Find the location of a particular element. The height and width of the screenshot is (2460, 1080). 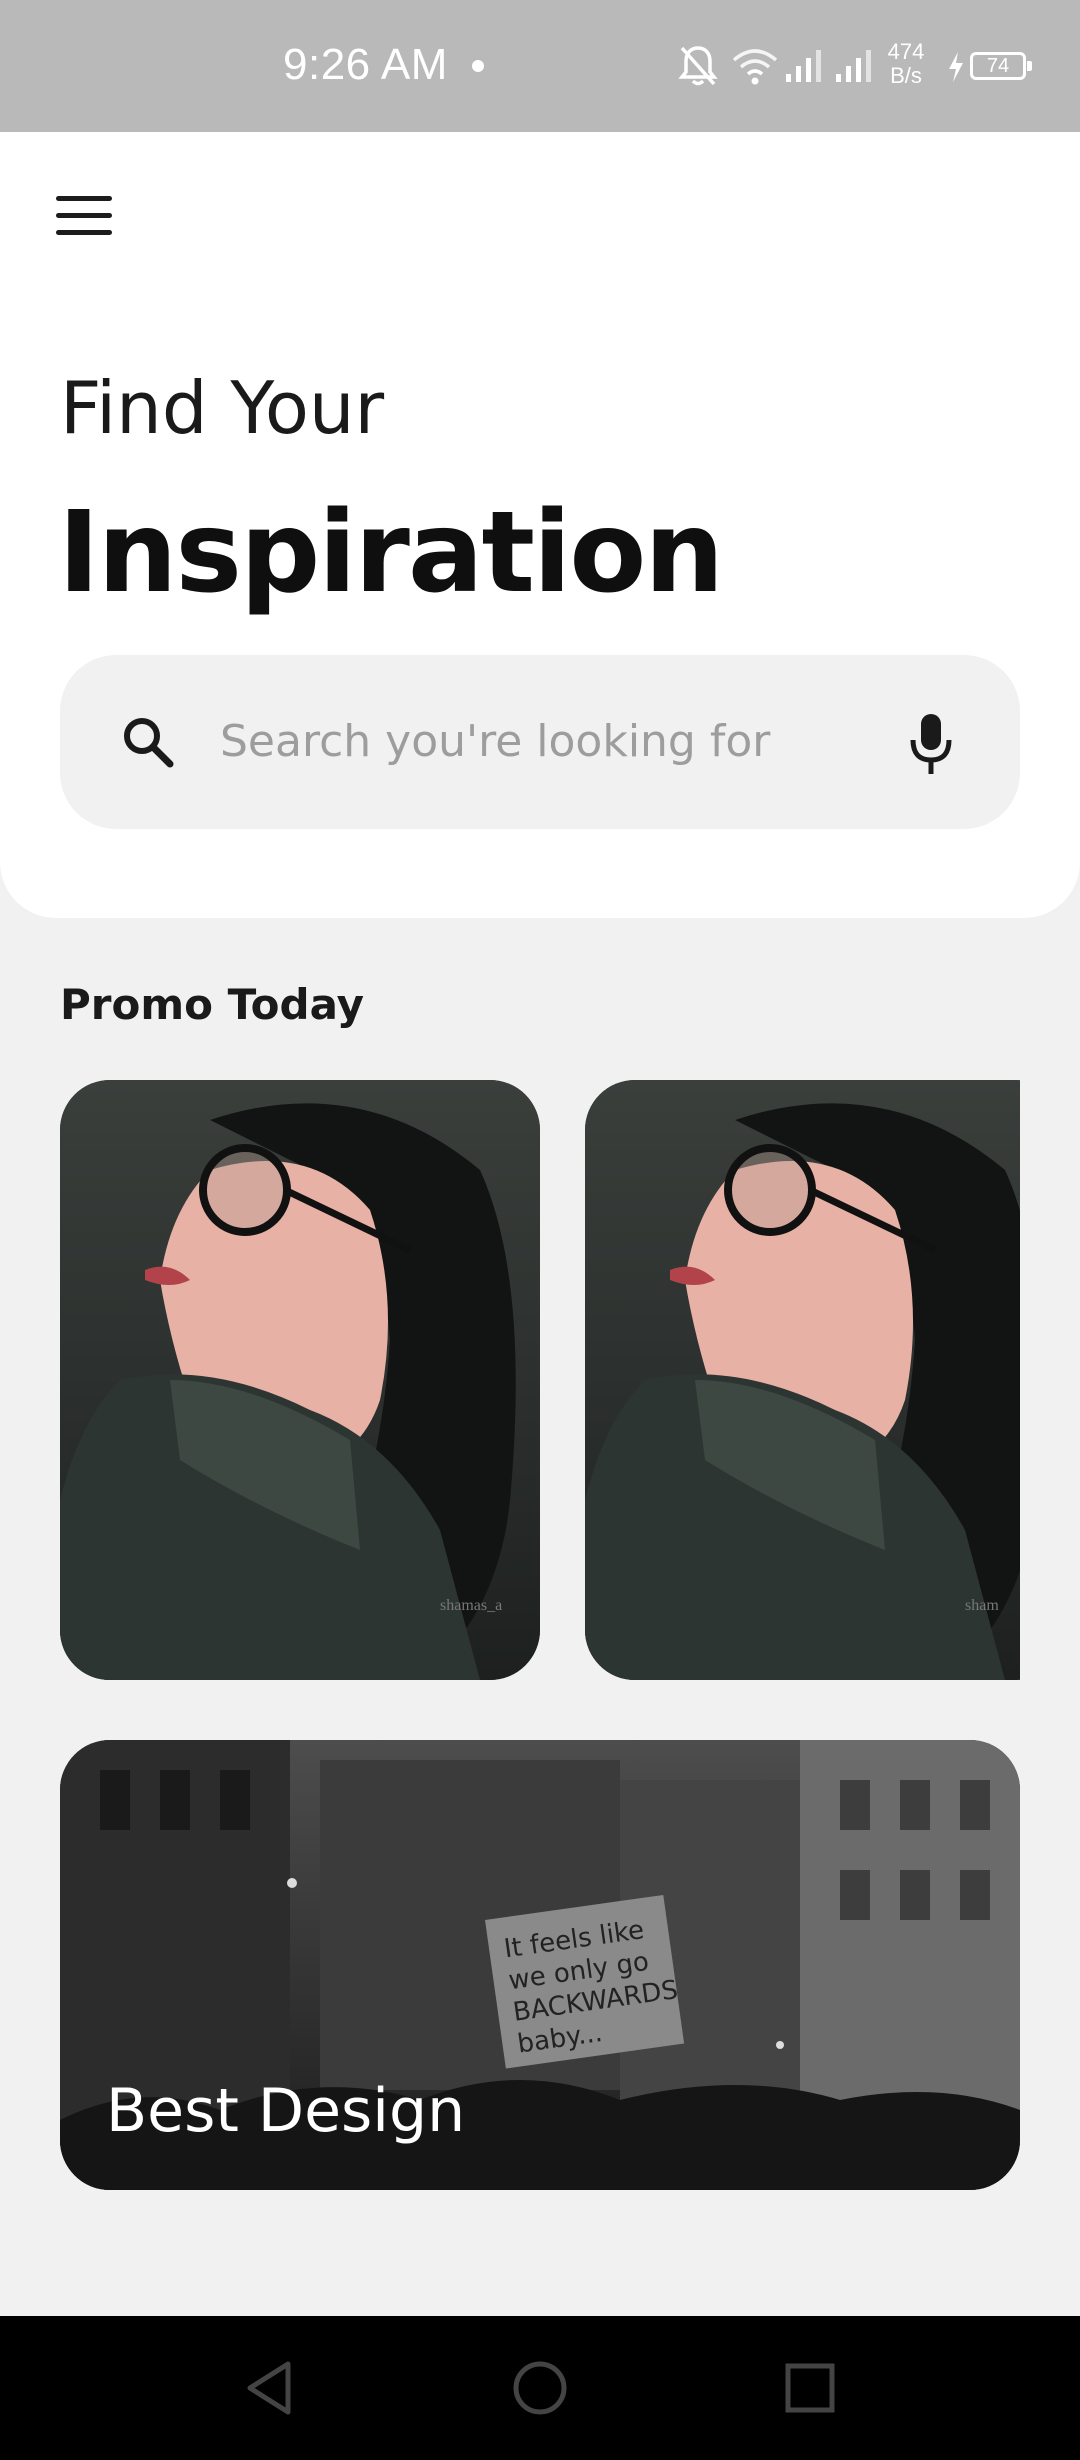

promo-card-image: shamas_a is located at coordinates (300, 1380).